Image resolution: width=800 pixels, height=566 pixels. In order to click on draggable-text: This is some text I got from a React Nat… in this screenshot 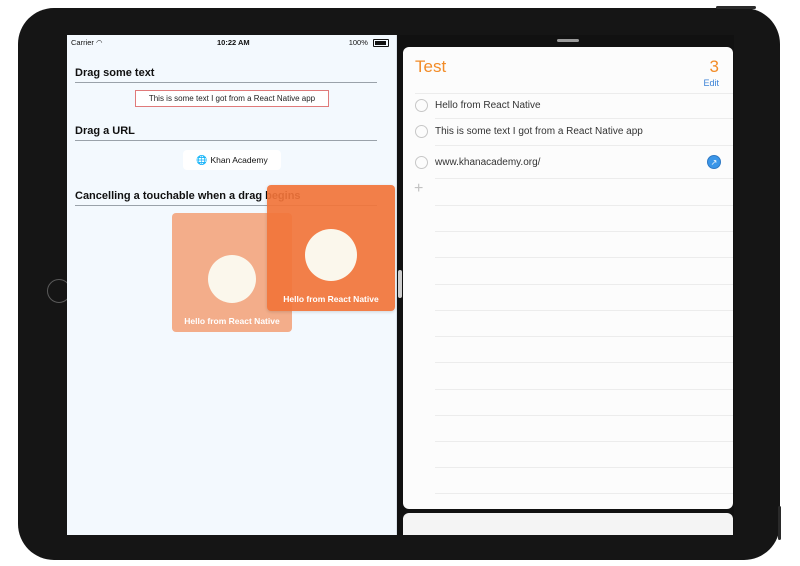, I will do `click(232, 98)`.